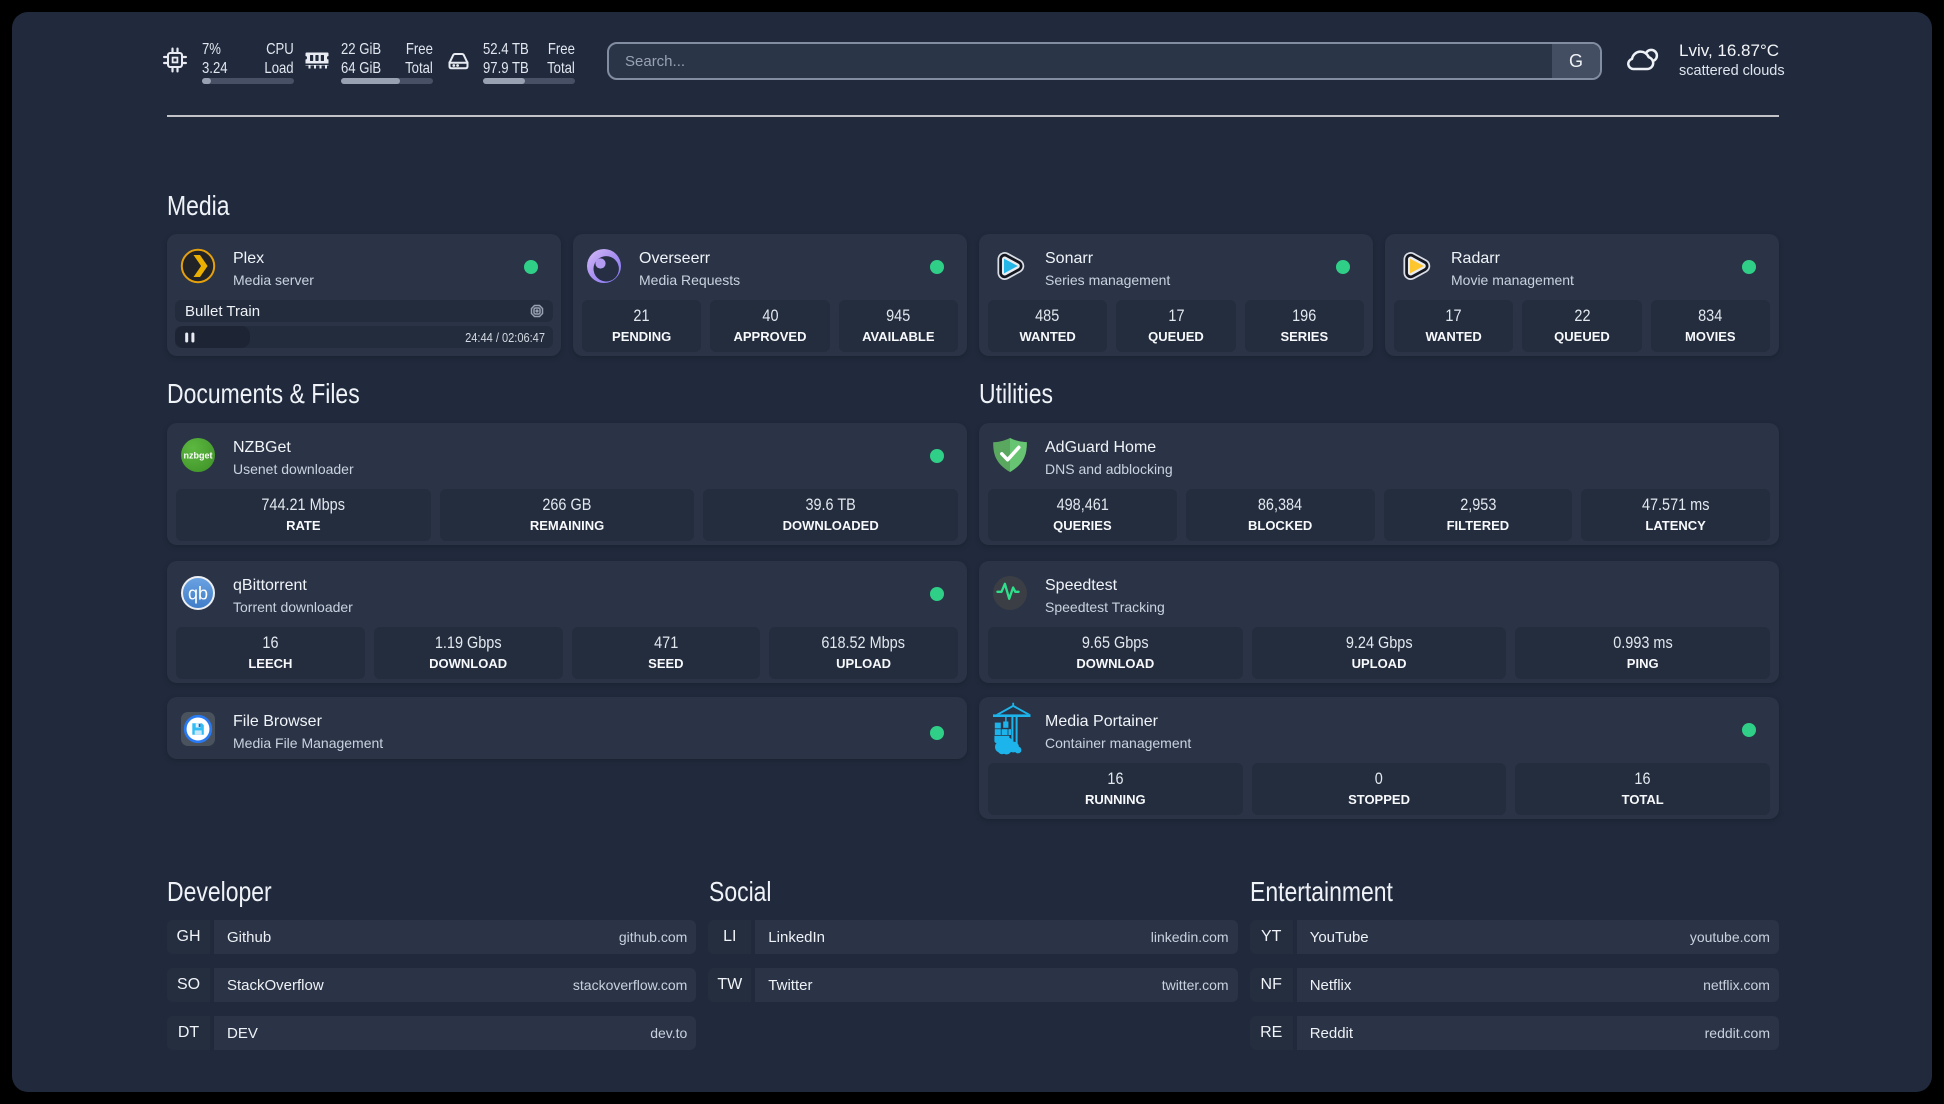 The image size is (1944, 1104). What do you see at coordinates (198, 456) in the screenshot?
I see `svg-text: nzbget` at bounding box center [198, 456].